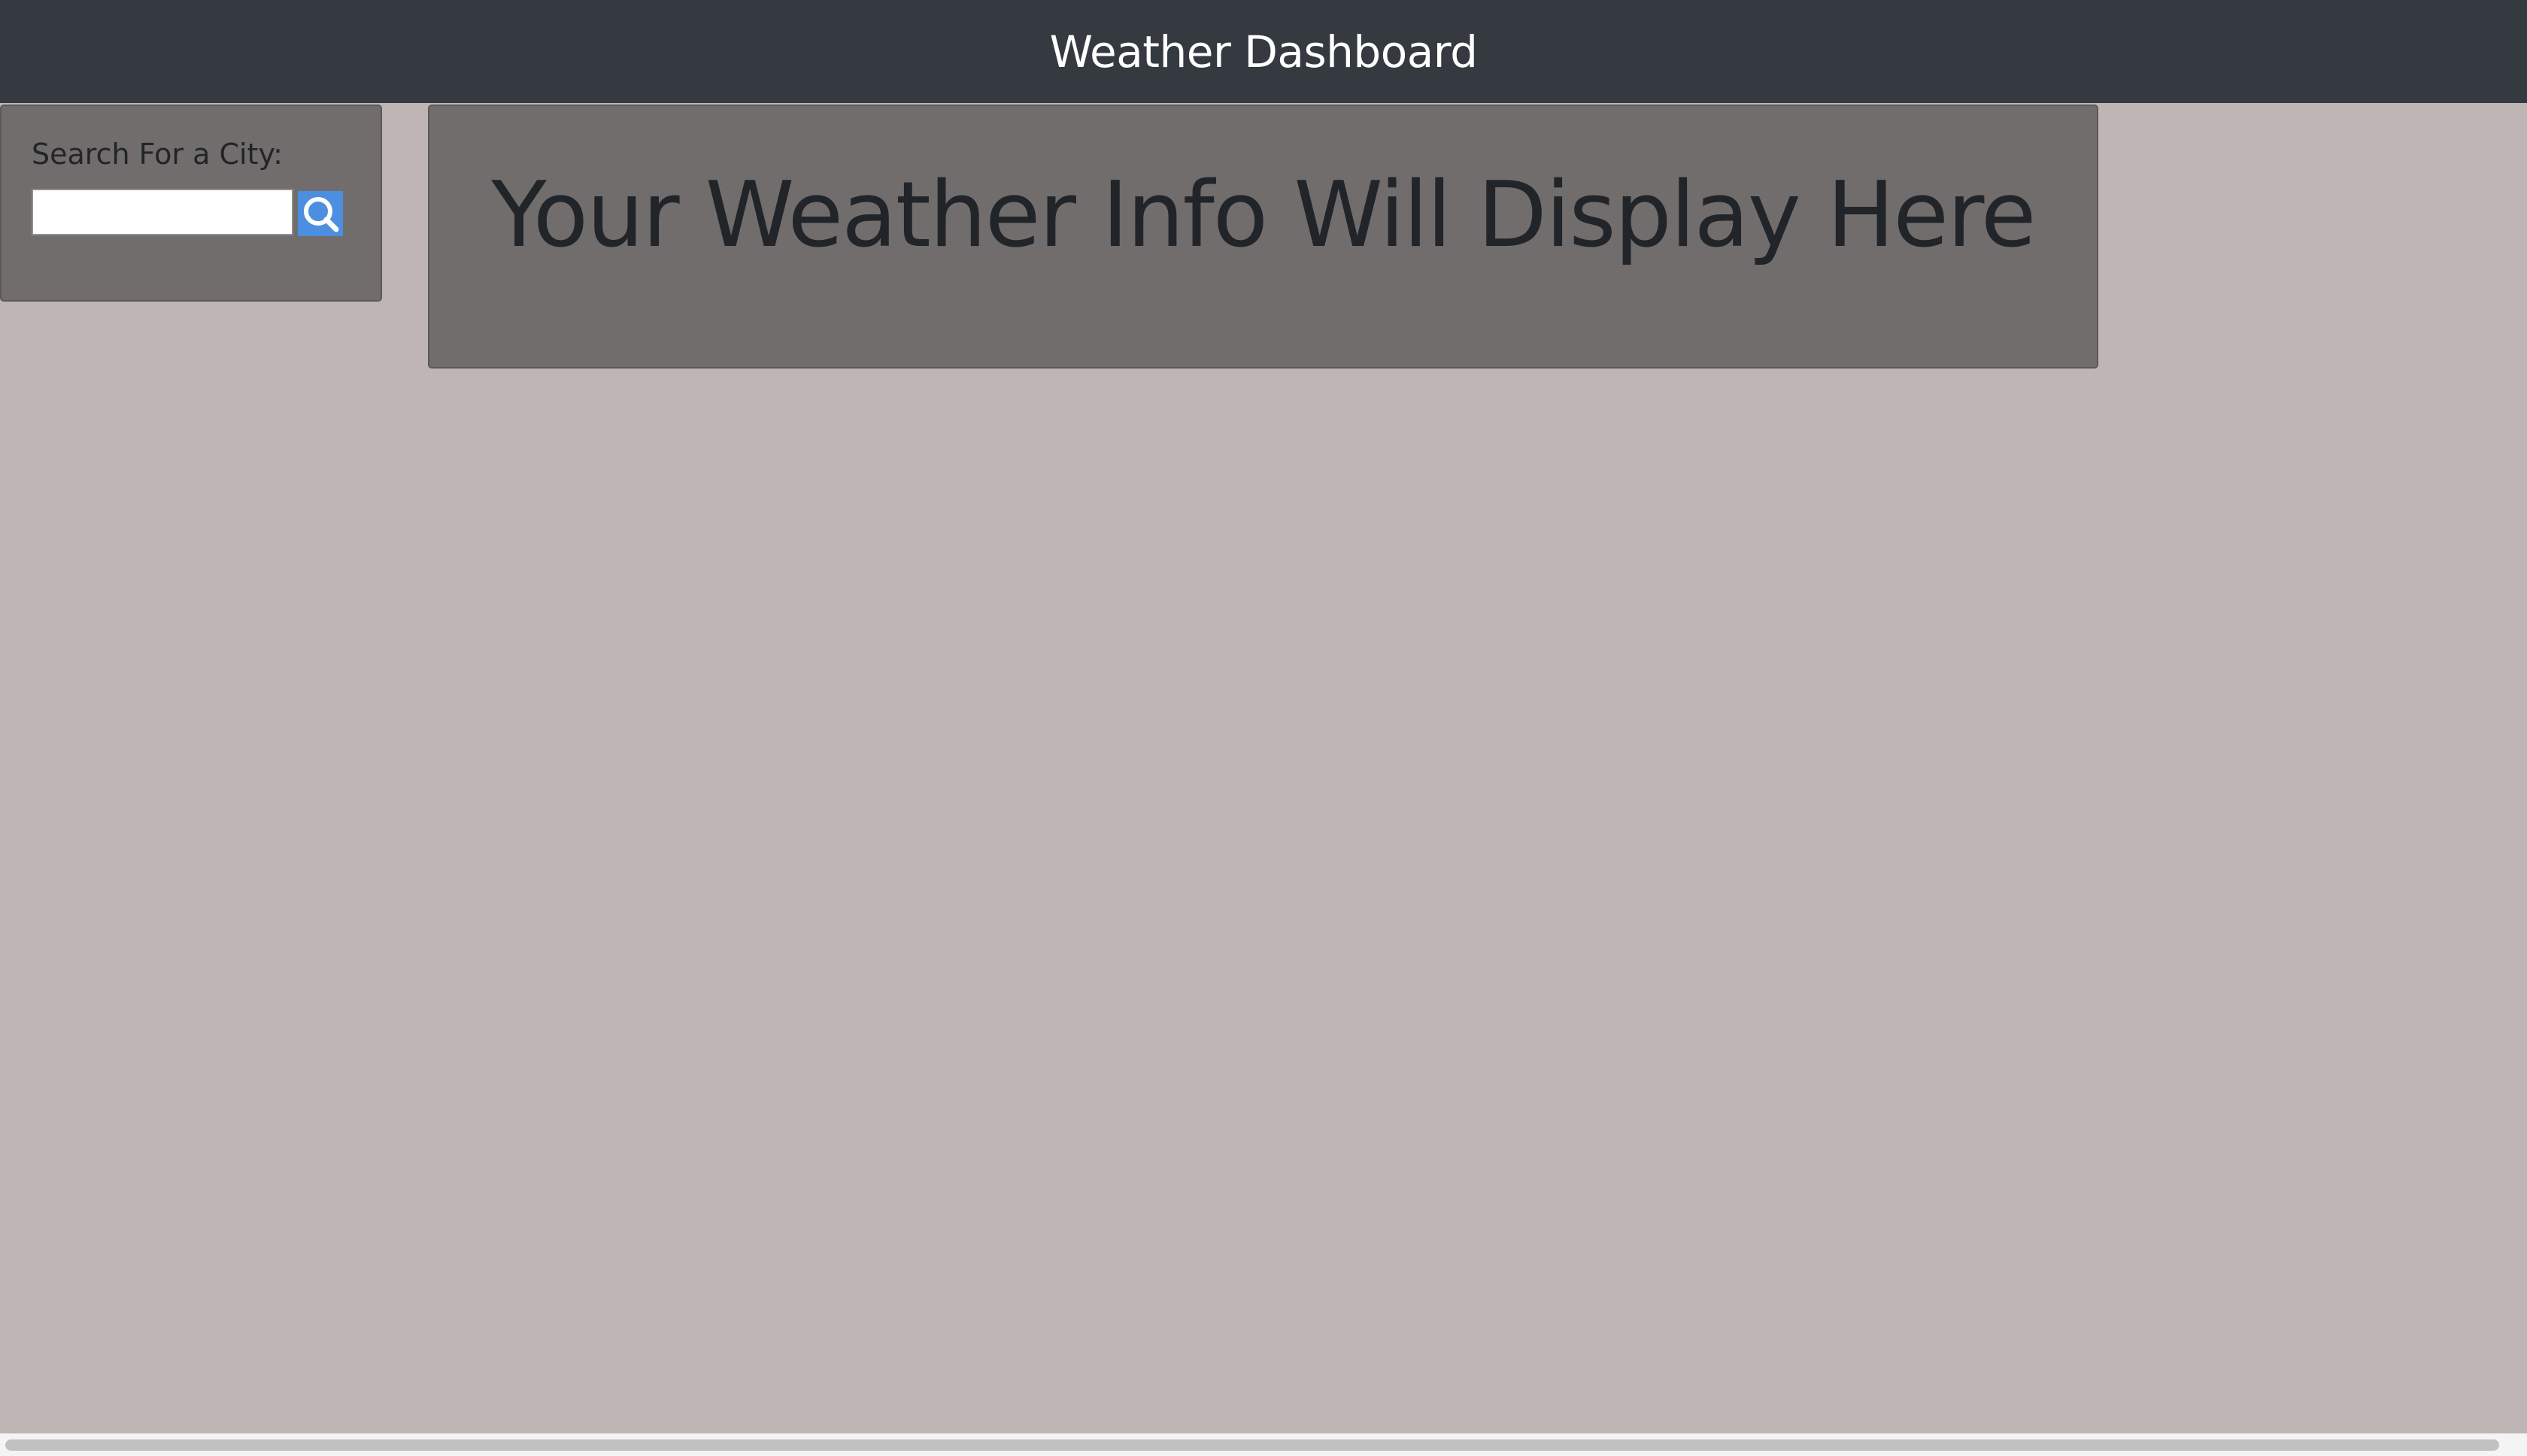  I want to click on weather-placeholder-text: Your Weather Info Will Display Here, so click(1263, 215).